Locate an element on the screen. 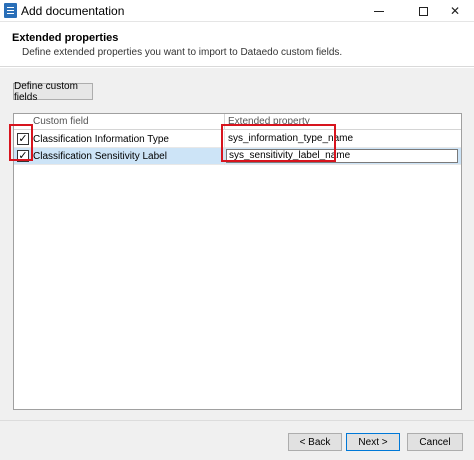 This screenshot has height=460, width=474. extended-property-editor: sys_sensitivity_label_name is located at coordinates (342, 156).